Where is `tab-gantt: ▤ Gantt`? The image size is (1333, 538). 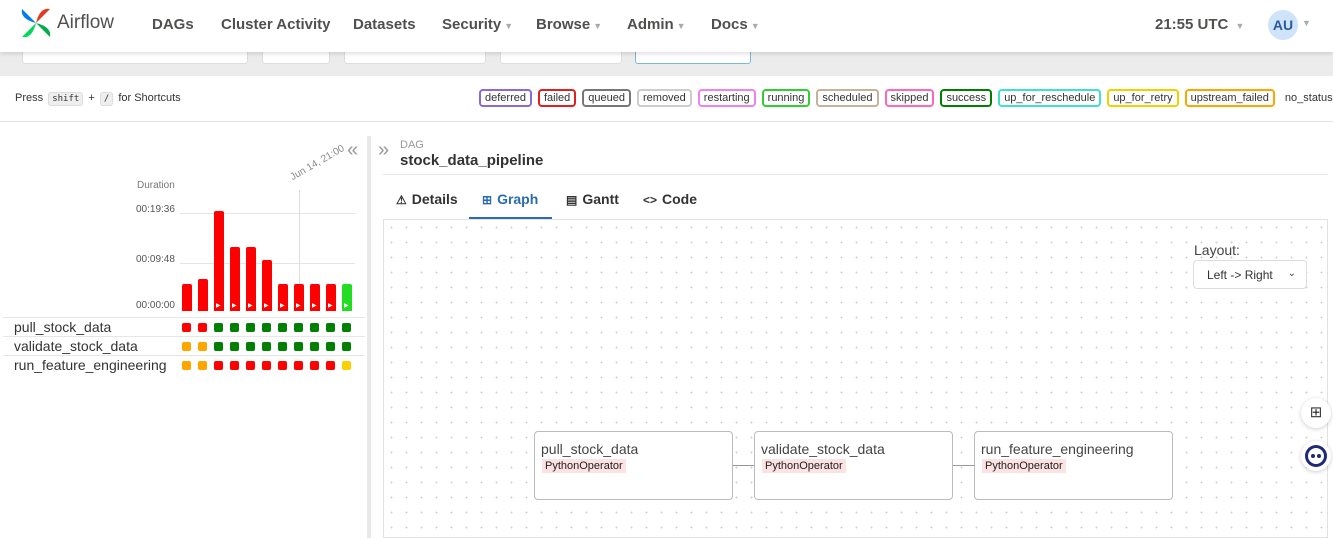 tab-gantt: ▤ Gantt is located at coordinates (592, 199).